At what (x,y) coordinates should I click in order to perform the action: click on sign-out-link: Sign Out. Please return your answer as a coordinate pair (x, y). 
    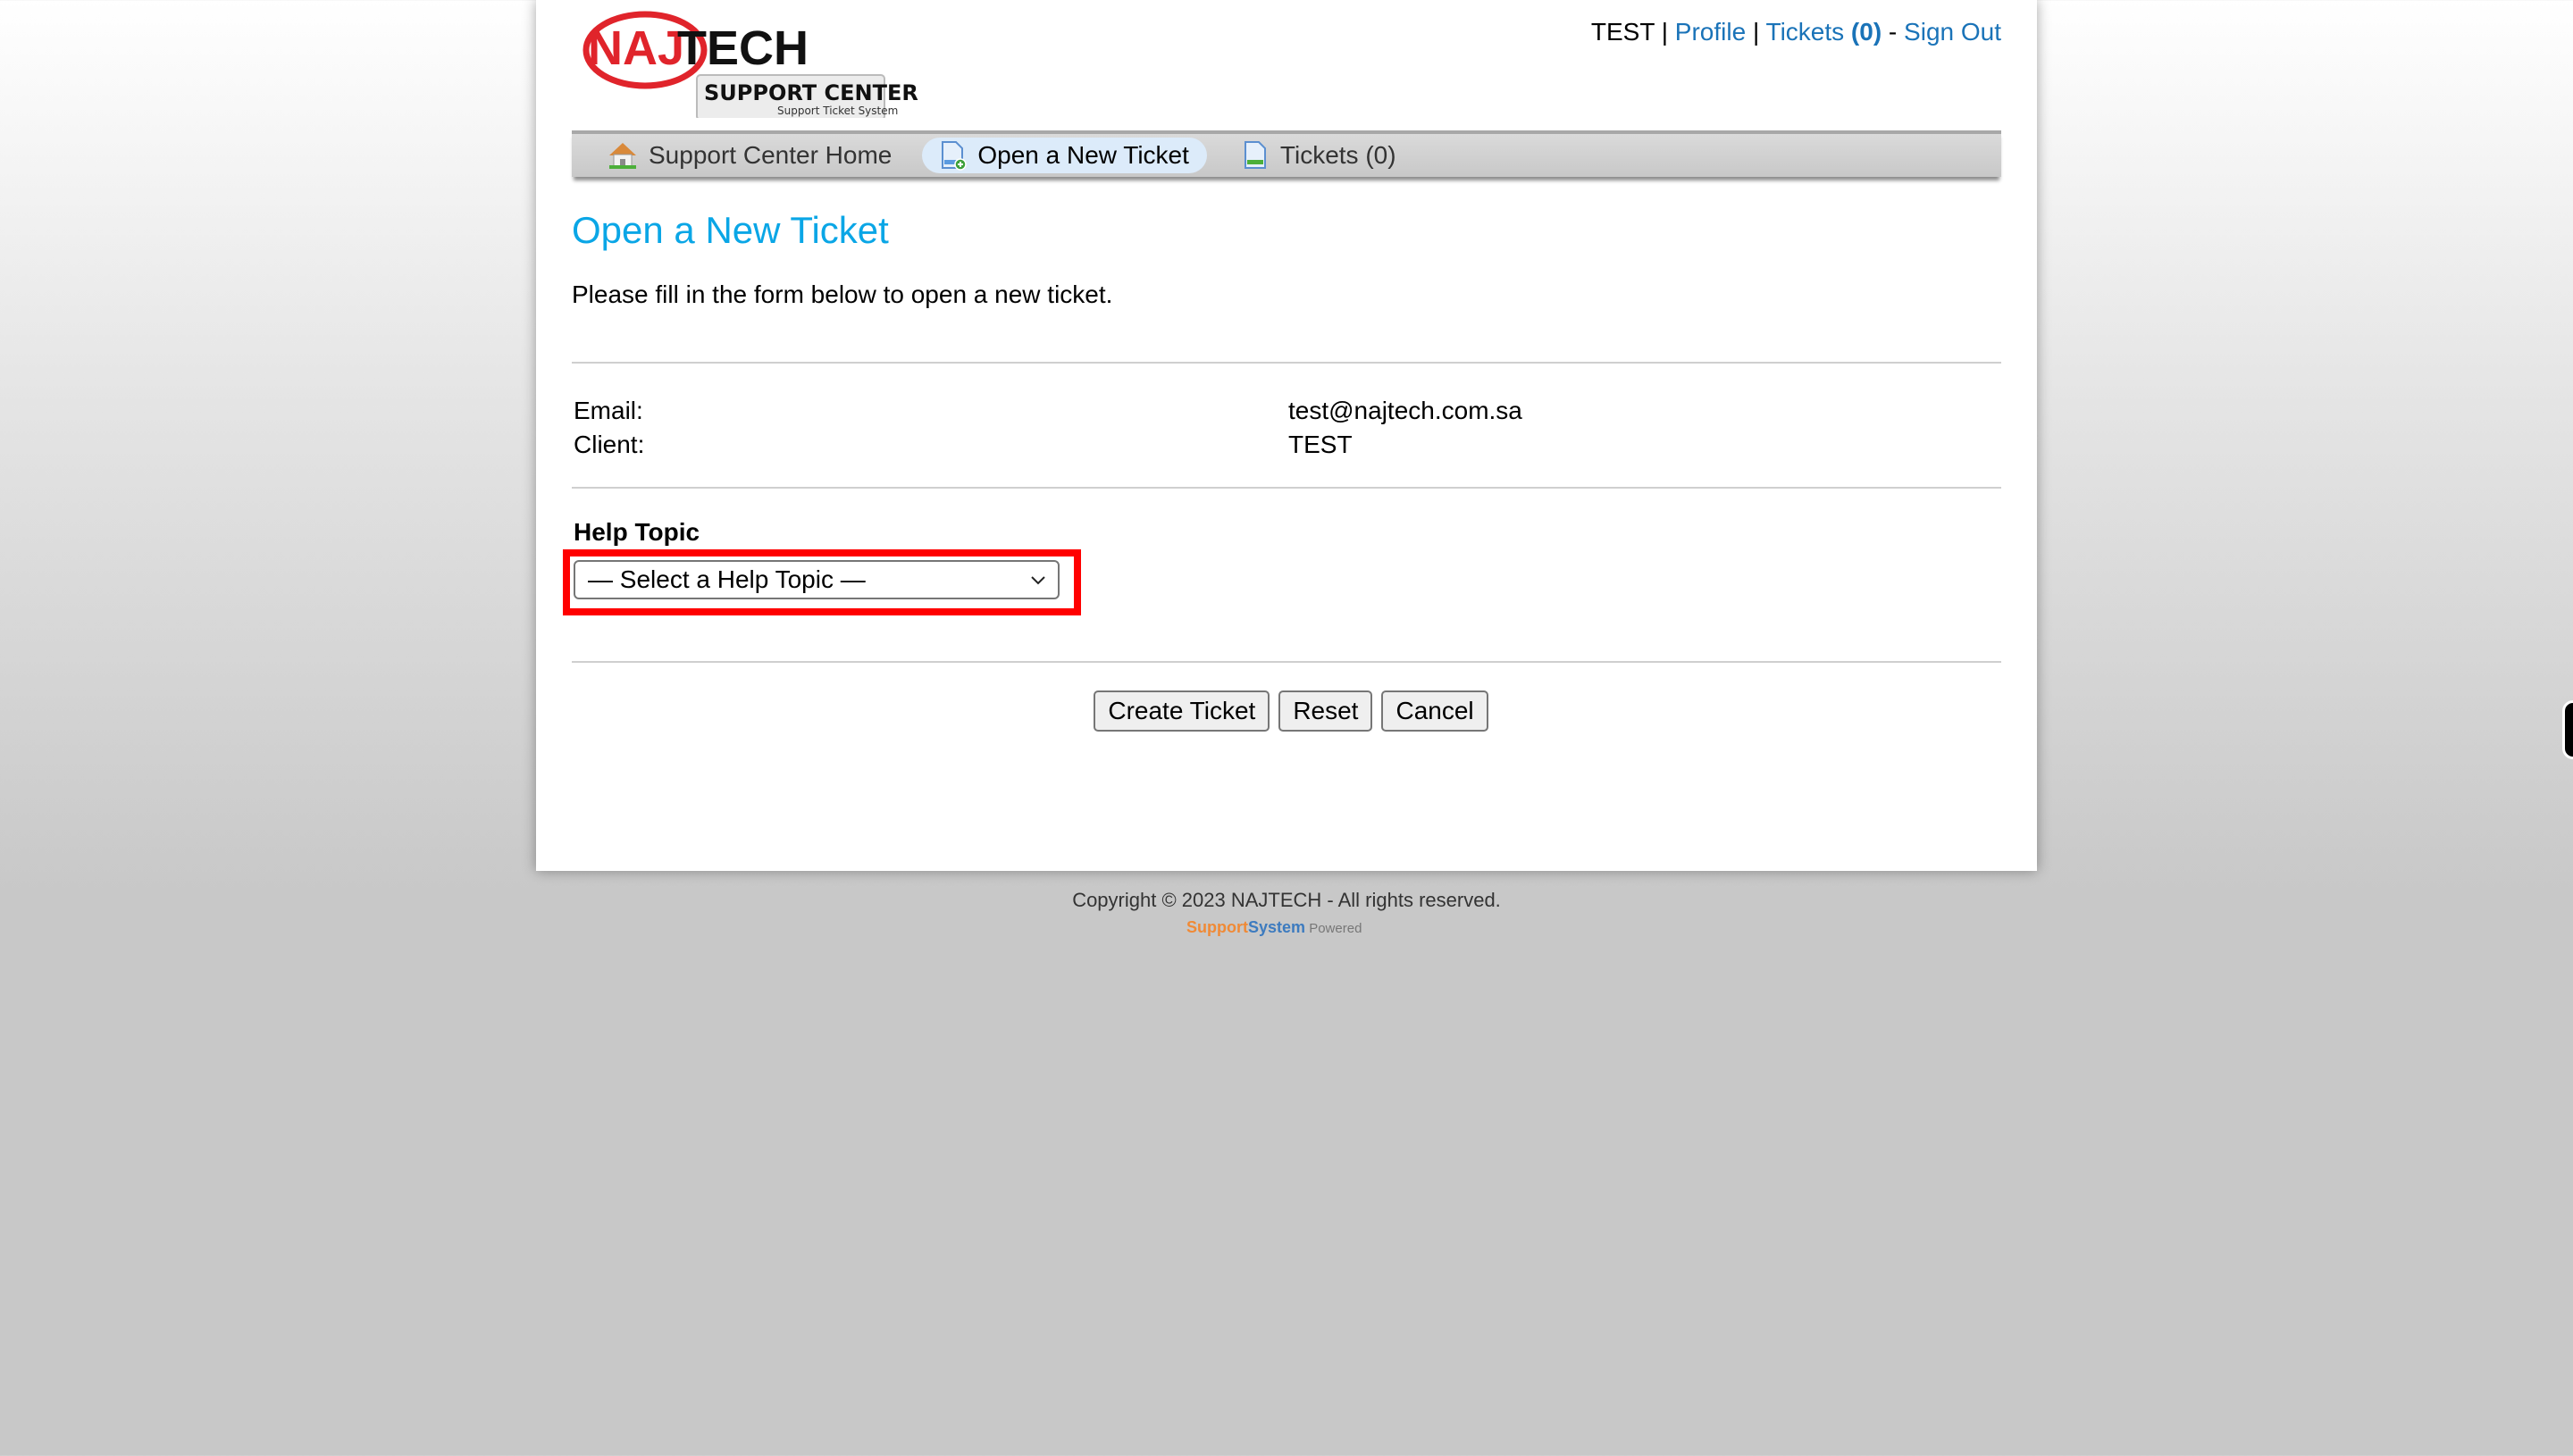
    Looking at the image, I should click on (1953, 32).